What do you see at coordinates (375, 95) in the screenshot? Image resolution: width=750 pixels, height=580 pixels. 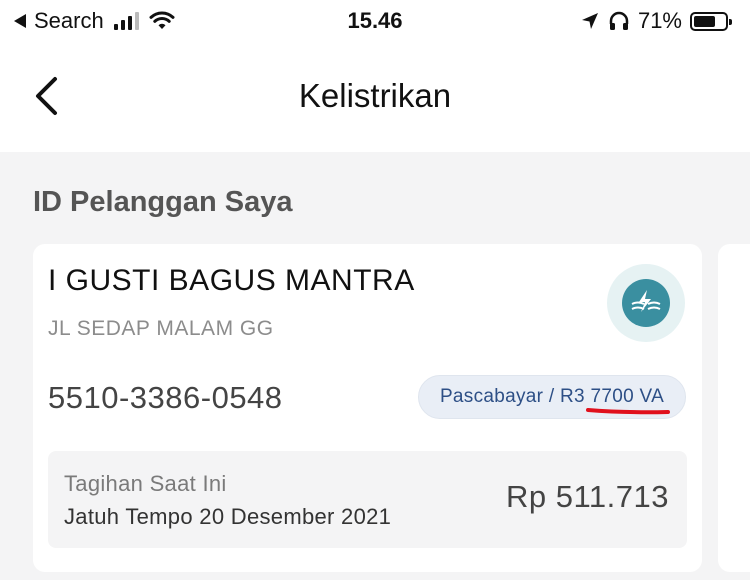 I see `page-title: Kelistrikan` at bounding box center [375, 95].